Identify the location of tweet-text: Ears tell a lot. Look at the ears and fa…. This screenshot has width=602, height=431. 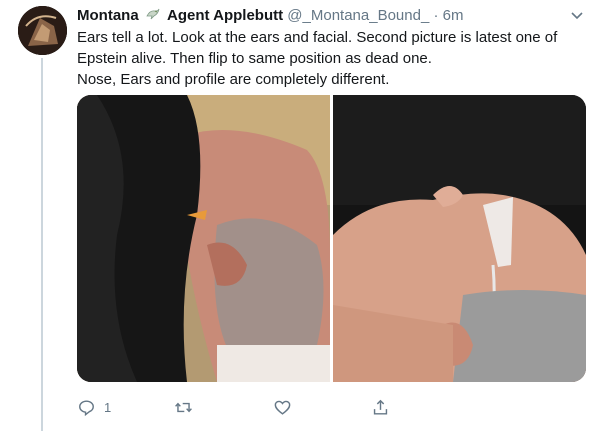
(327, 58).